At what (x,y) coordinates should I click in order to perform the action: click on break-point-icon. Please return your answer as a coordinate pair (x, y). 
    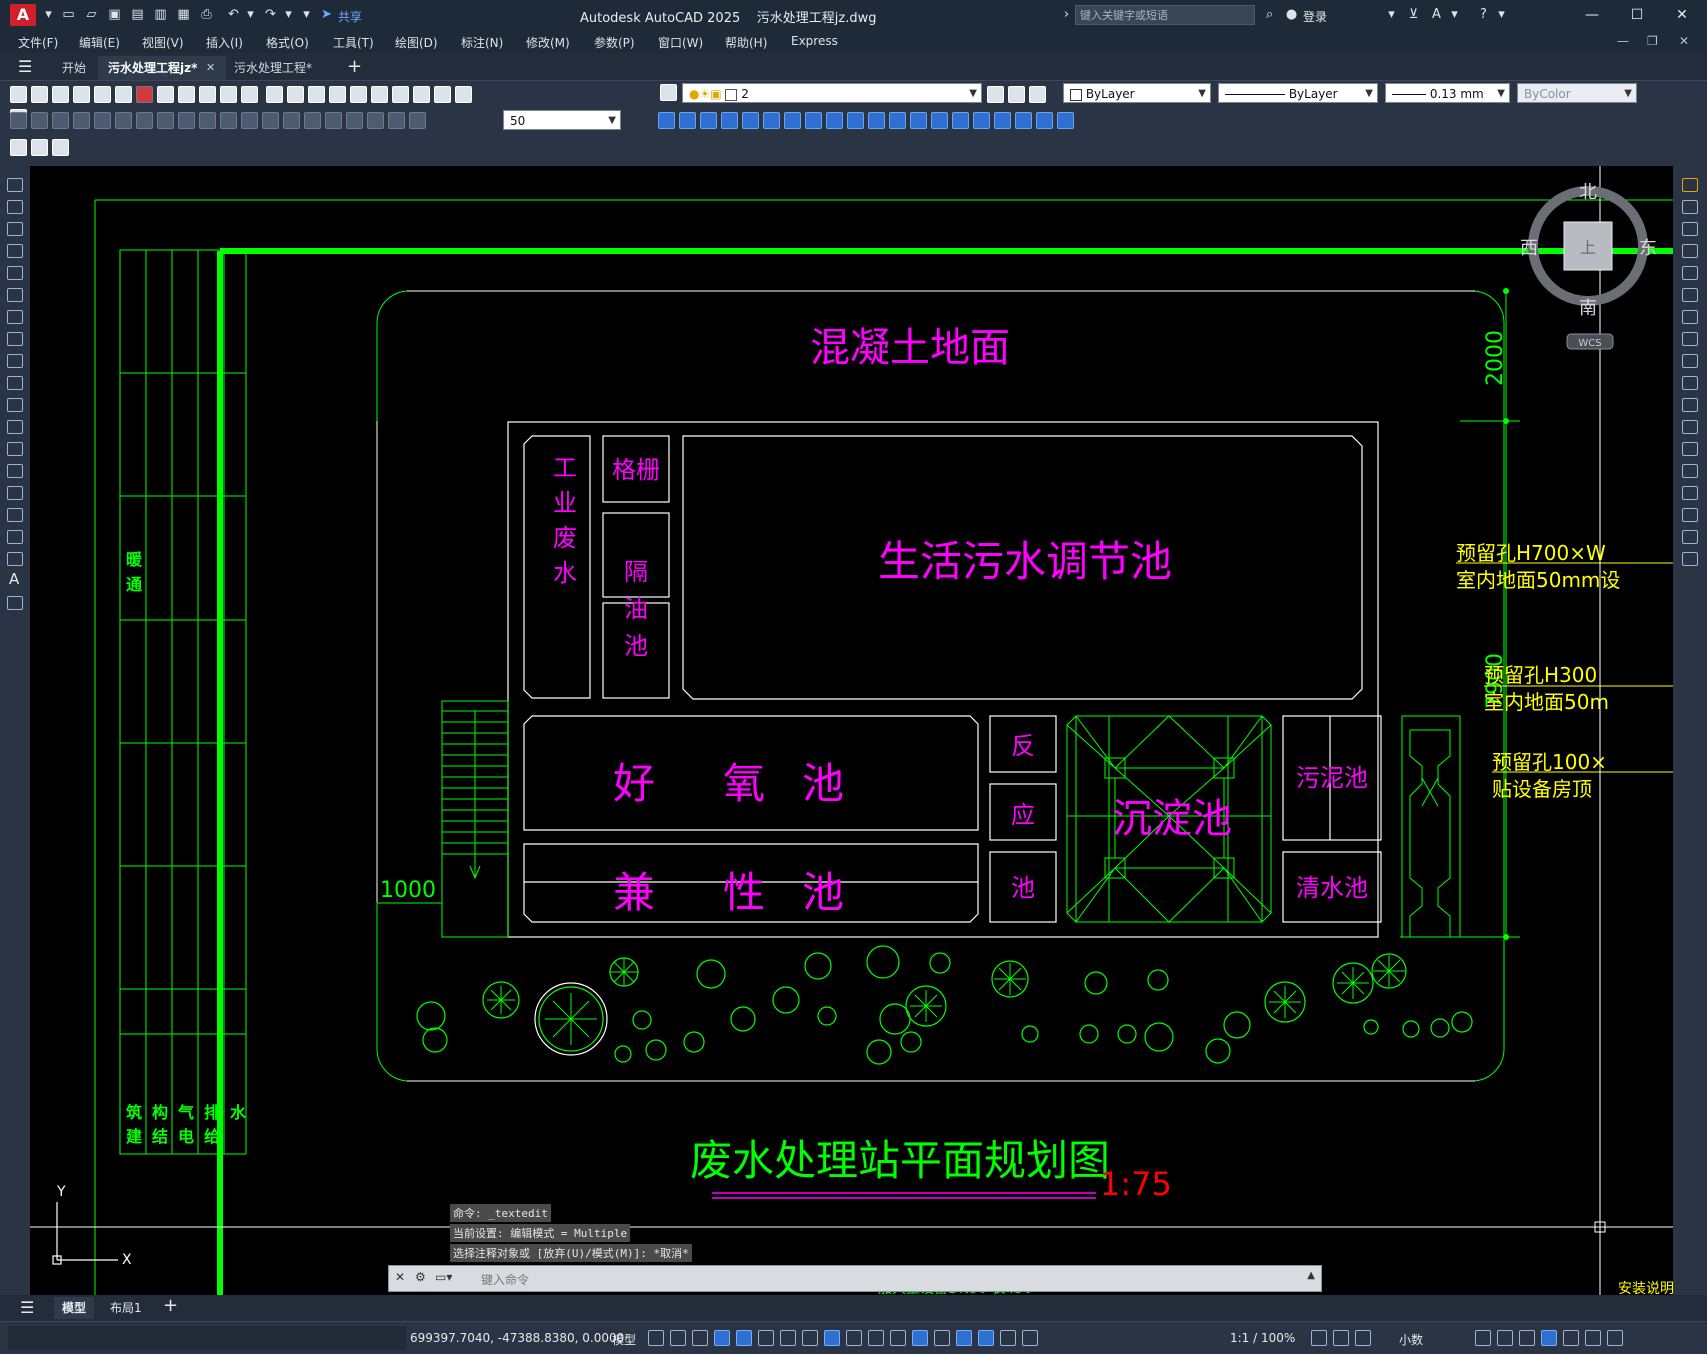
    Looking at the image, I should click on (1690, 427).